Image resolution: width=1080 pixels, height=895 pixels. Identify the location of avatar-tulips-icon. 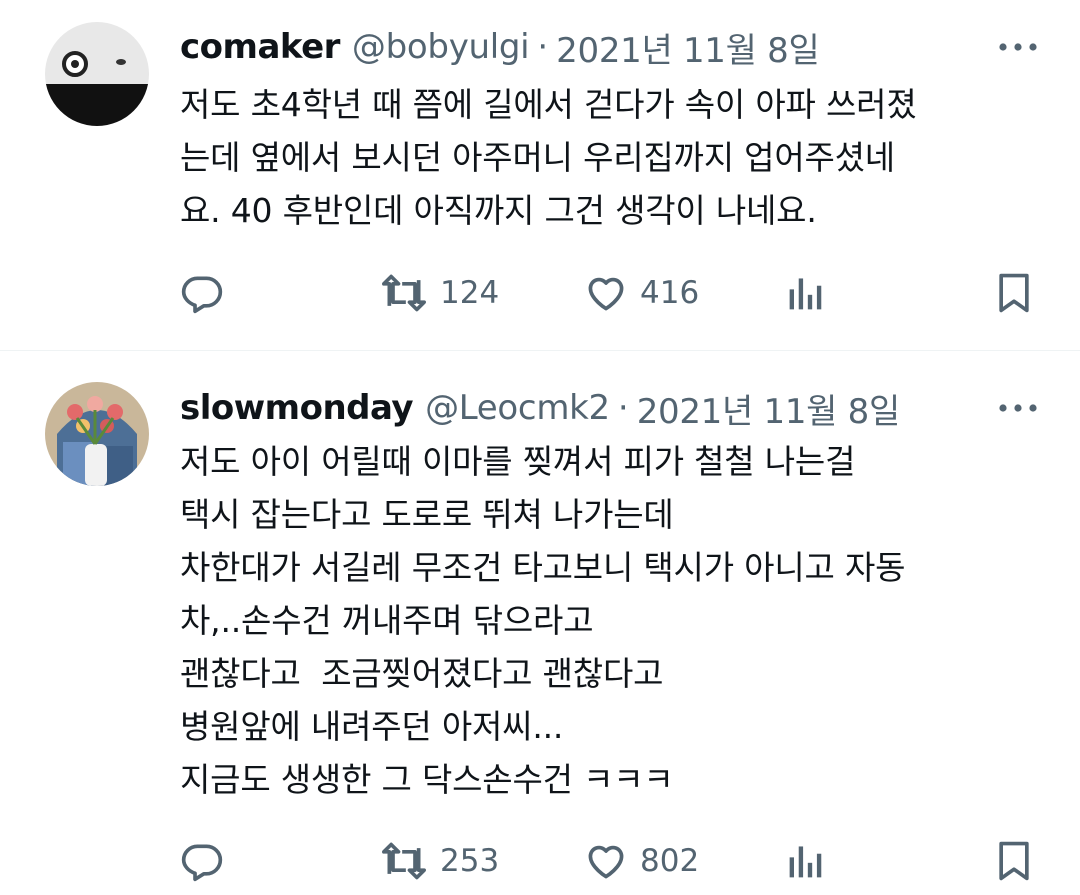
(97, 434).